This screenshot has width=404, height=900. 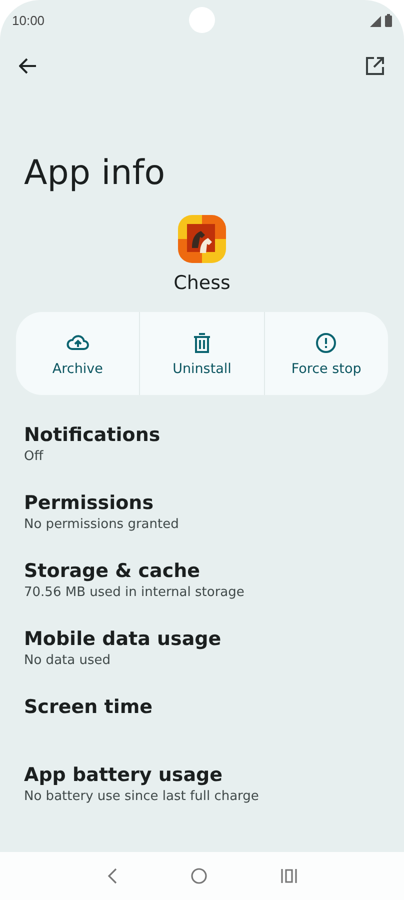 What do you see at coordinates (202, 639) in the screenshot?
I see `setting-title: Mobile data usage` at bounding box center [202, 639].